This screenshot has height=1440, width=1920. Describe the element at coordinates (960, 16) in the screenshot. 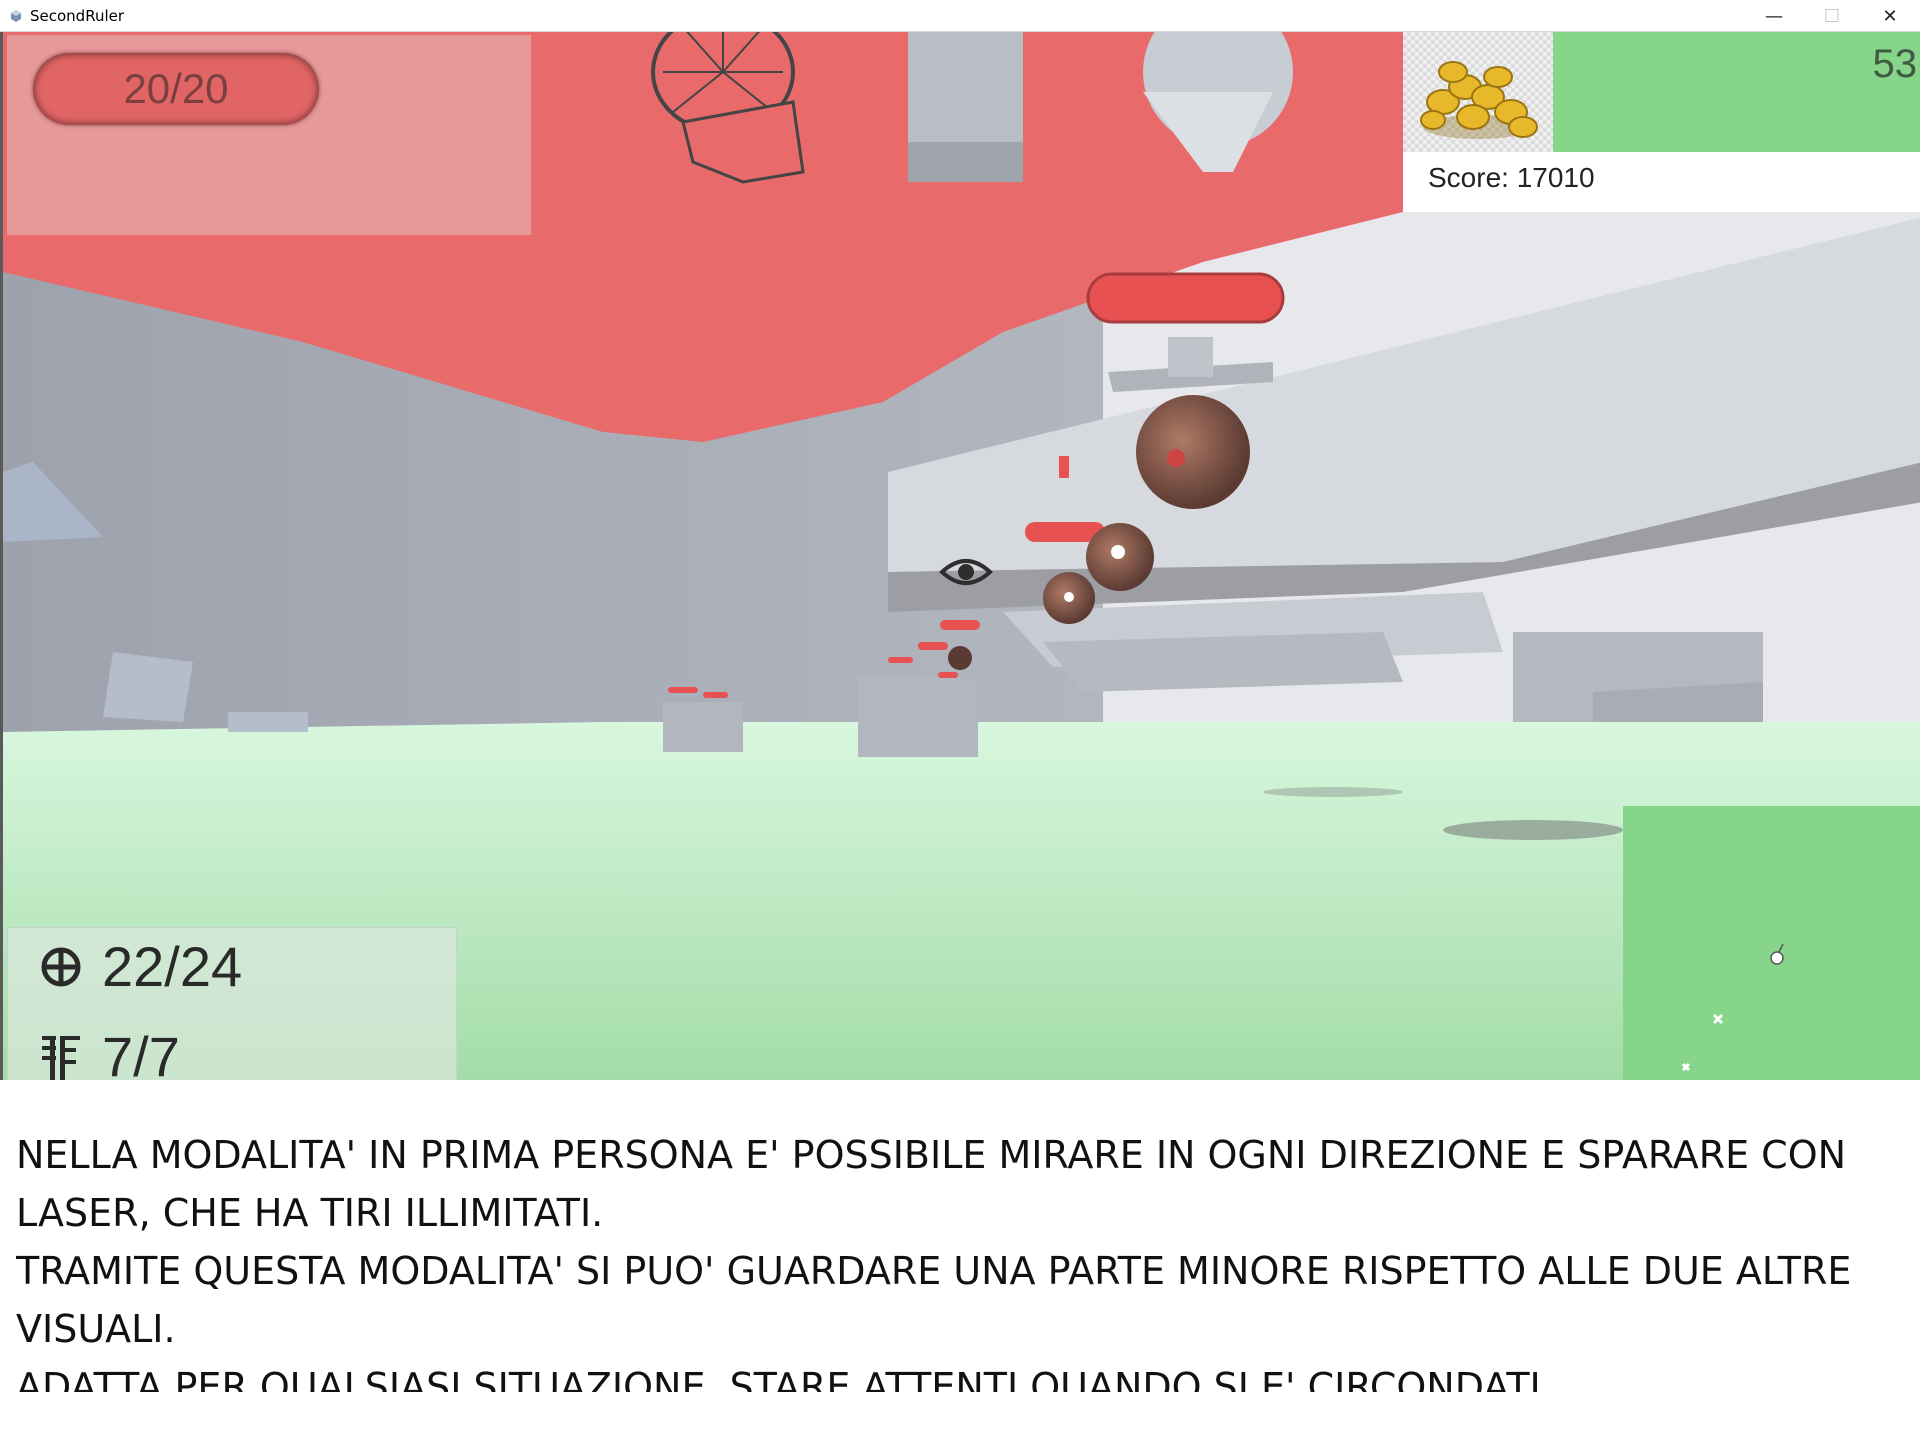

I see `window-titlebar: SecondRuler — ☐ ✕` at that location.